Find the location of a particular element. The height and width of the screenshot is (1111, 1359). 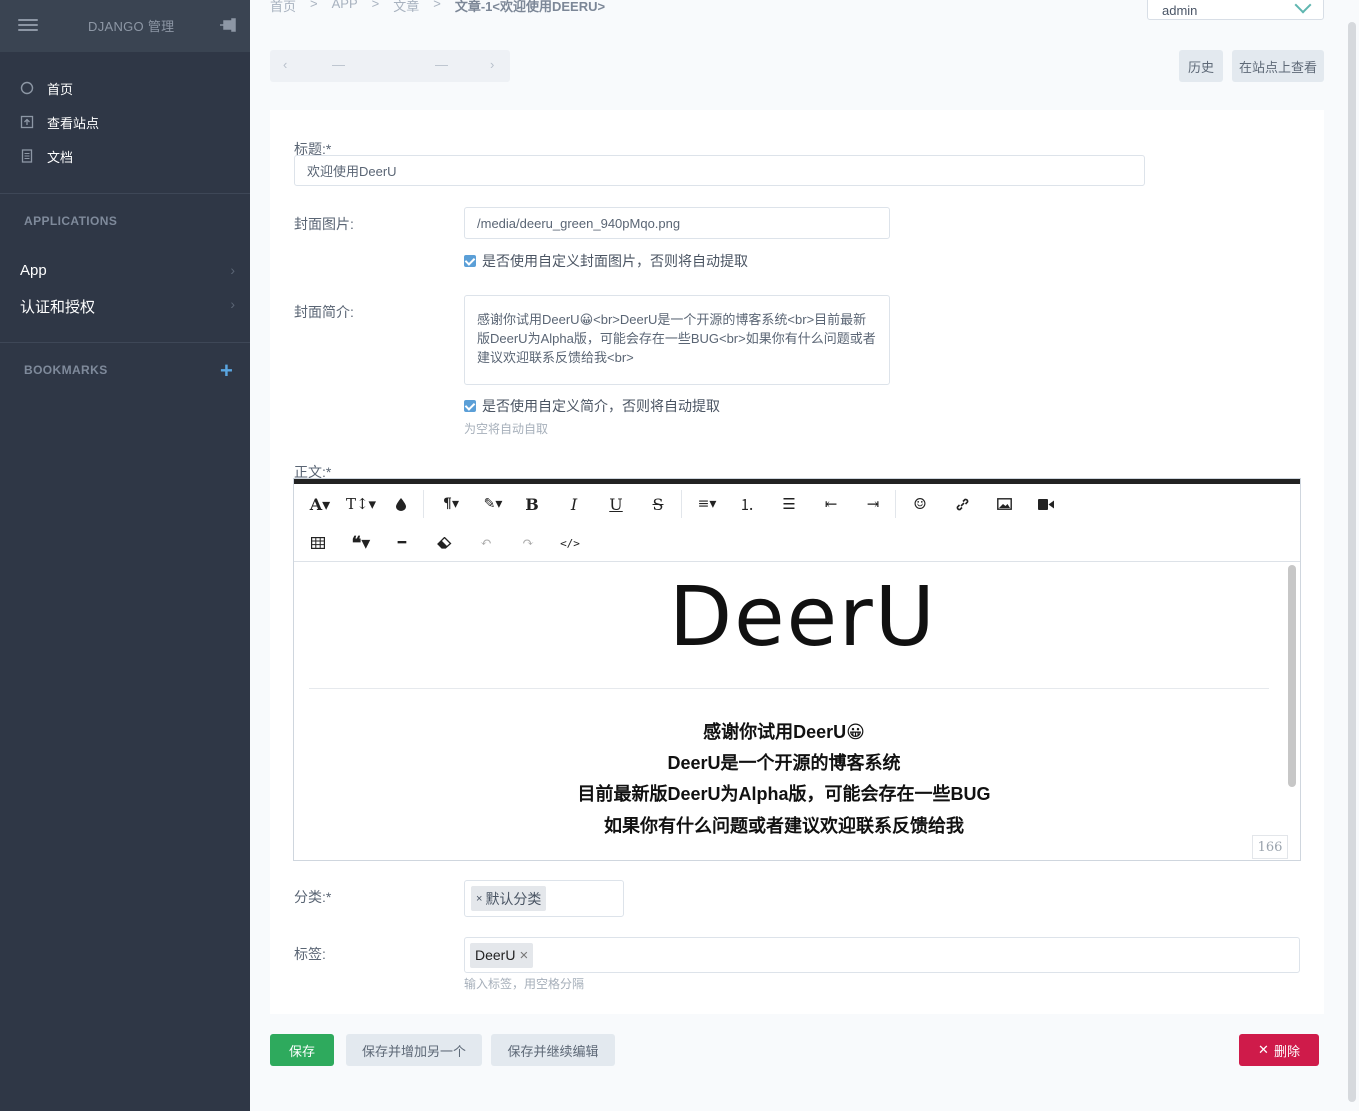

pin-icon is located at coordinates (229, 25).